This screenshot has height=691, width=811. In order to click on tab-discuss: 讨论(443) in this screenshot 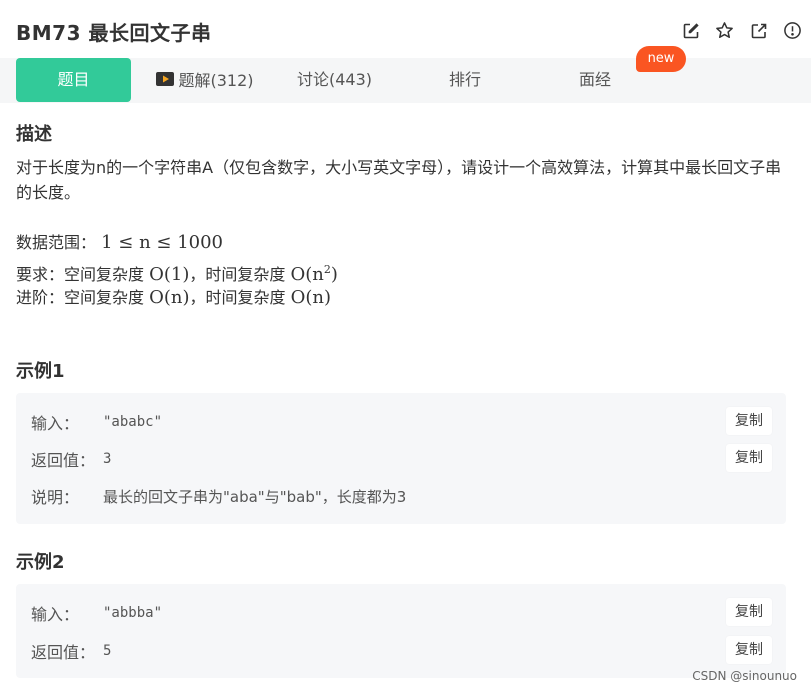, I will do `click(334, 80)`.